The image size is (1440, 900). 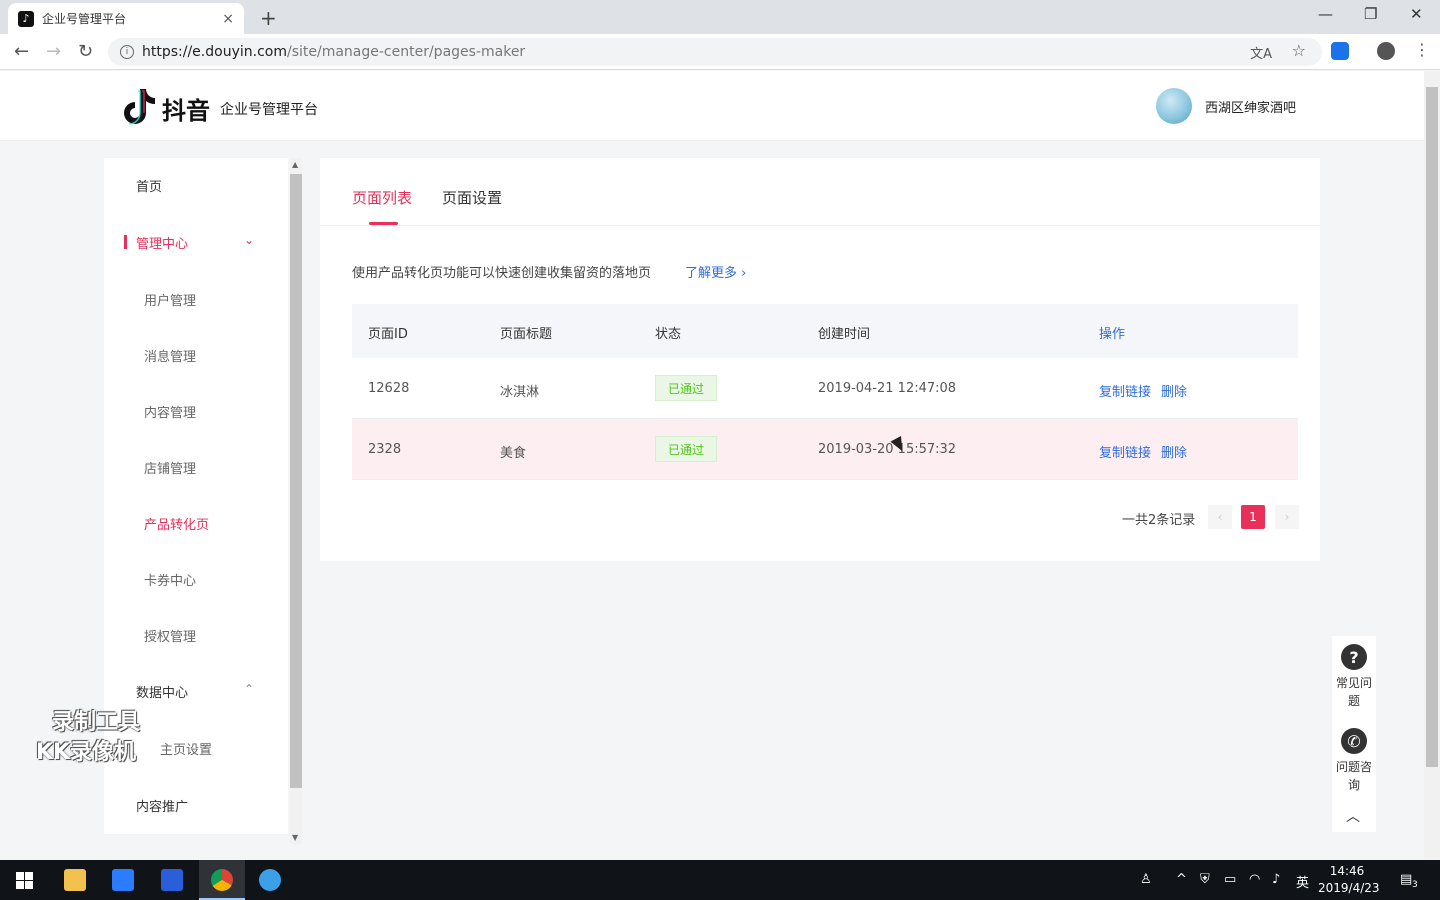 What do you see at coordinates (388, 334) in the screenshot?
I see `col-page-id: 页面ID` at bounding box center [388, 334].